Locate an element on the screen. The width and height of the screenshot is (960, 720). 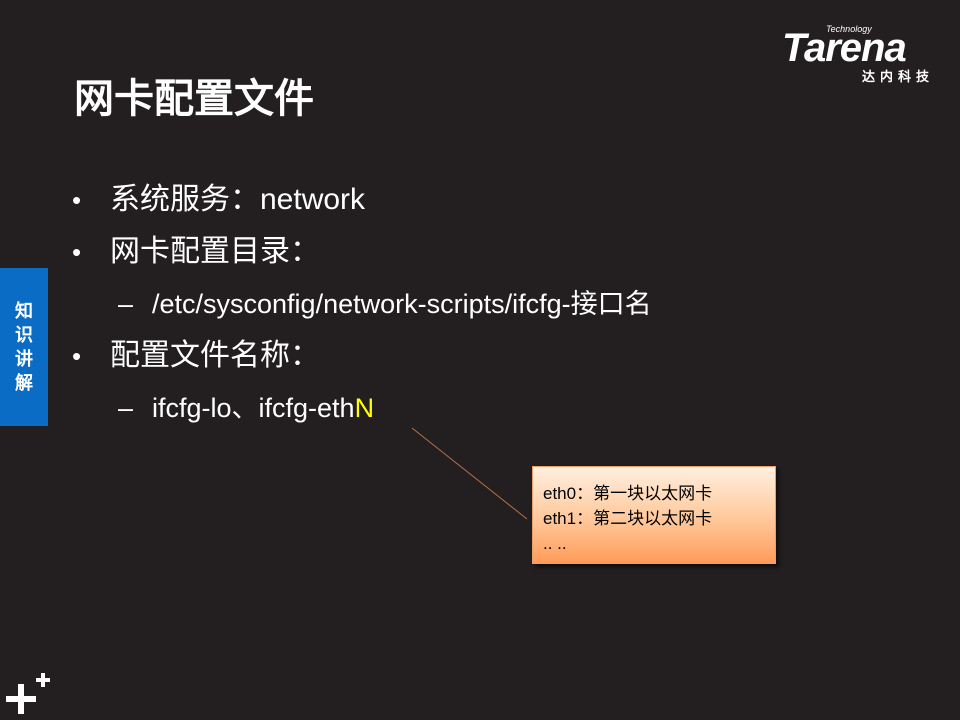
callout-pointer-line is located at coordinates (469, 473).